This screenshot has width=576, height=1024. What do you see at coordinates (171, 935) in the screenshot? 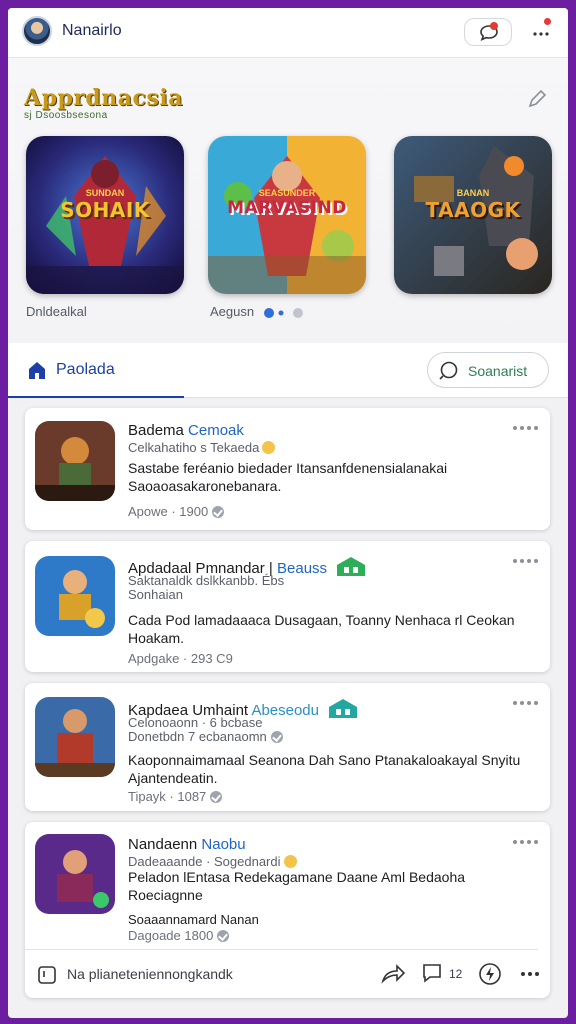
I see `card-footer-secondary-text: Dagoade 1800` at bounding box center [171, 935].